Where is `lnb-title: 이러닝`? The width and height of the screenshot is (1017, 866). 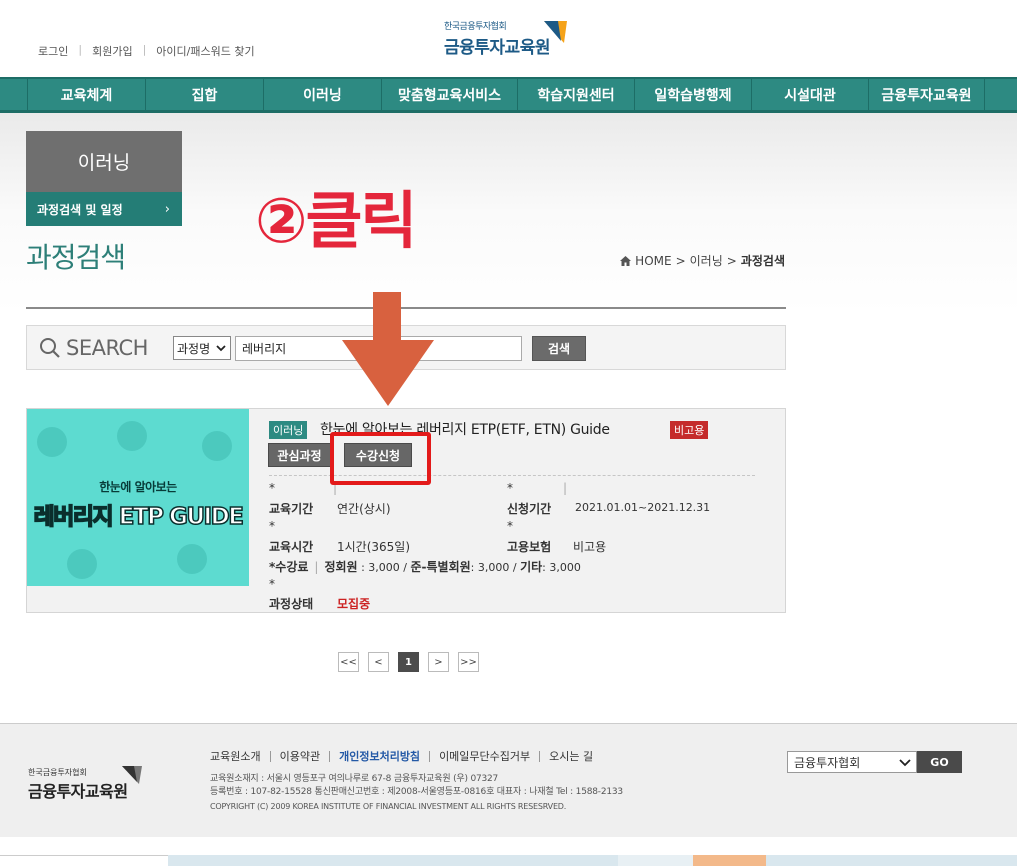 lnb-title: 이러닝 is located at coordinates (104, 161).